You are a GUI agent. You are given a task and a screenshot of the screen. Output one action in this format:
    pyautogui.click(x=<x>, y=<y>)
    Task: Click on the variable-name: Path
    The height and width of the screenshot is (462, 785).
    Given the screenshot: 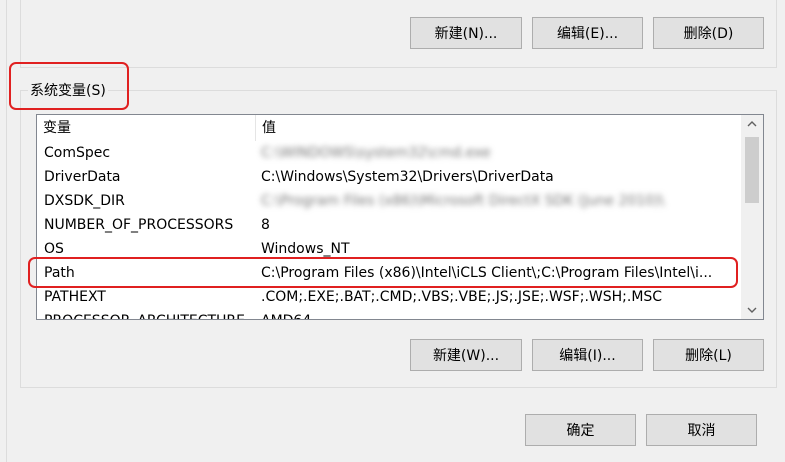 What is the action you would take?
    pyautogui.click(x=59, y=273)
    